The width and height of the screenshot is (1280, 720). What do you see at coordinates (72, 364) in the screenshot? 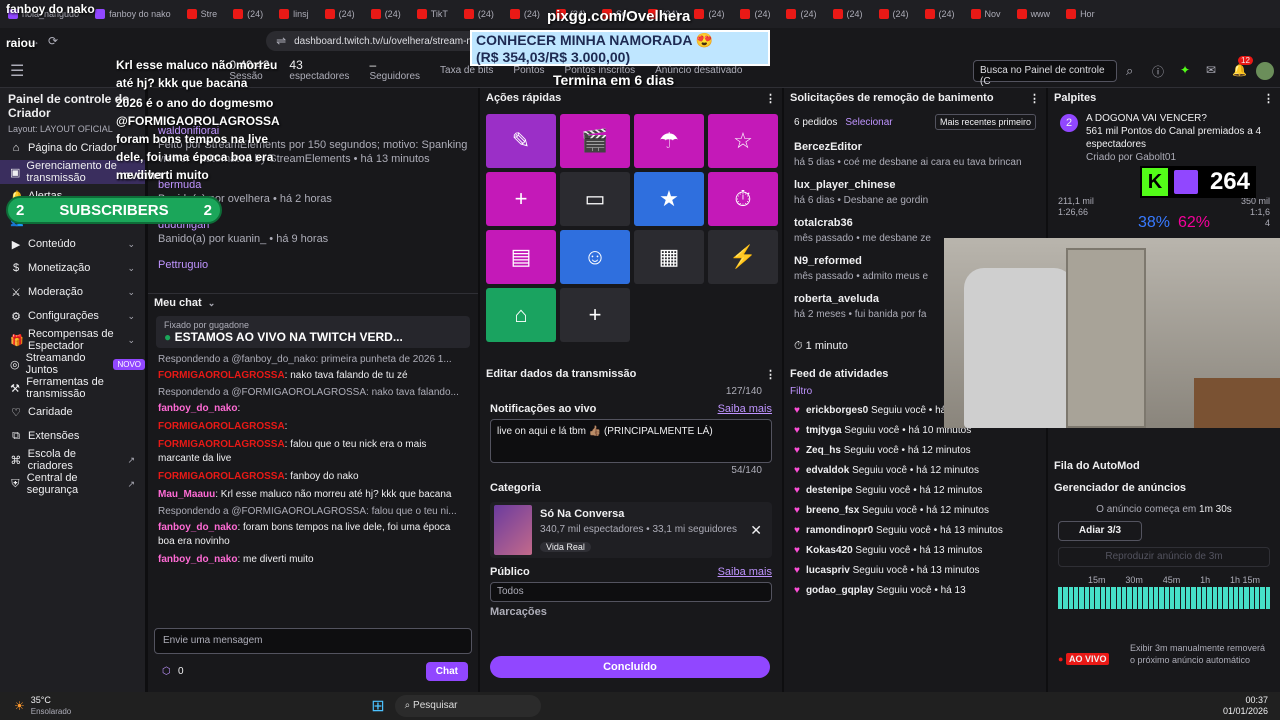
I see `sidebar-item: ◎ Streamando Juntos NOVO` at bounding box center [72, 364].